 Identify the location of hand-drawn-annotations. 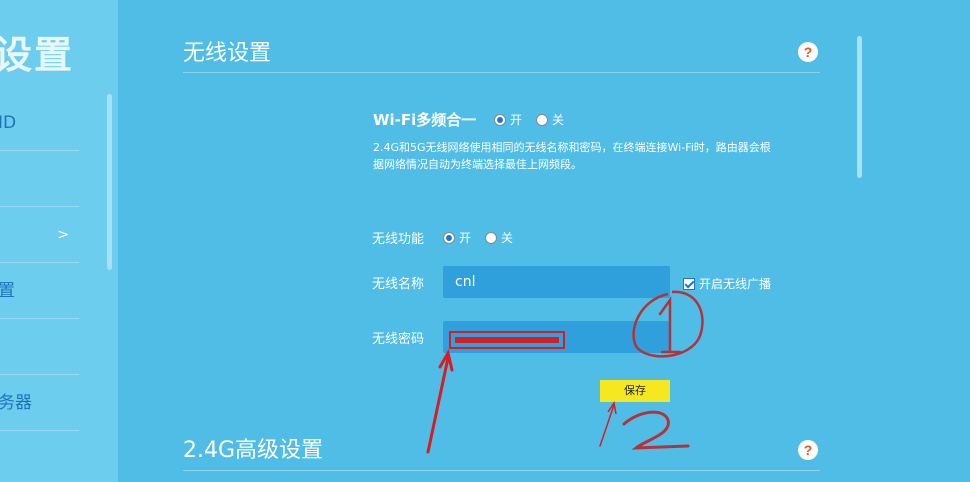
(565, 372).